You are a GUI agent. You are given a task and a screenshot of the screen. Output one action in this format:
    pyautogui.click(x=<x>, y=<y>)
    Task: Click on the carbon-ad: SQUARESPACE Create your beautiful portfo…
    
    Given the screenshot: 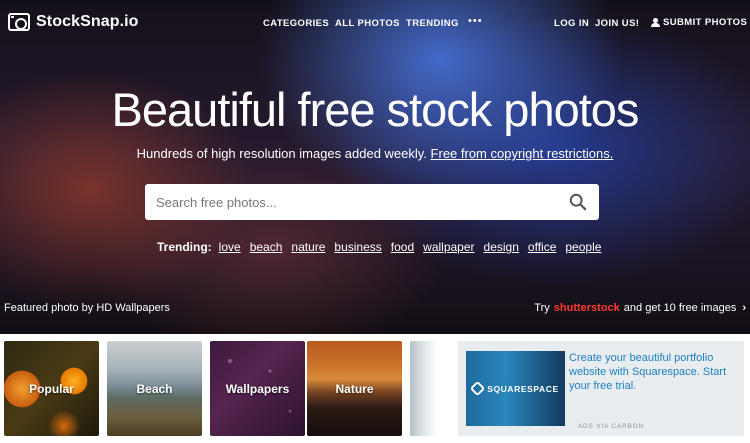 What is the action you would take?
    pyautogui.click(x=601, y=388)
    